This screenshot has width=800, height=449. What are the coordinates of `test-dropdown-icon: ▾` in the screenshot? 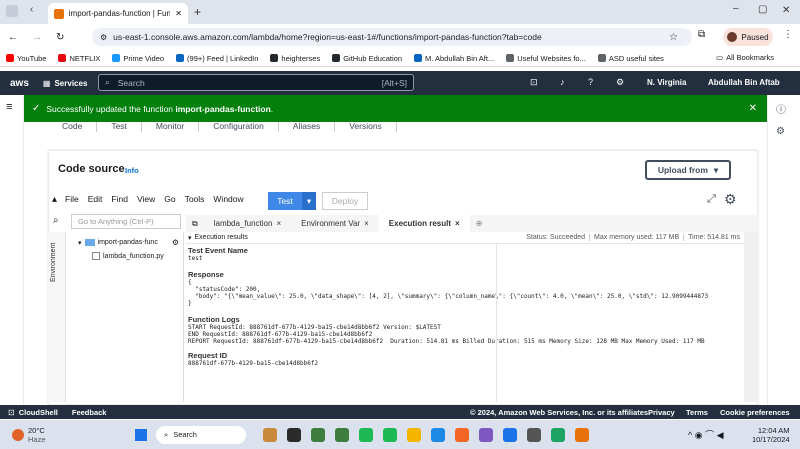 It's located at (309, 201).